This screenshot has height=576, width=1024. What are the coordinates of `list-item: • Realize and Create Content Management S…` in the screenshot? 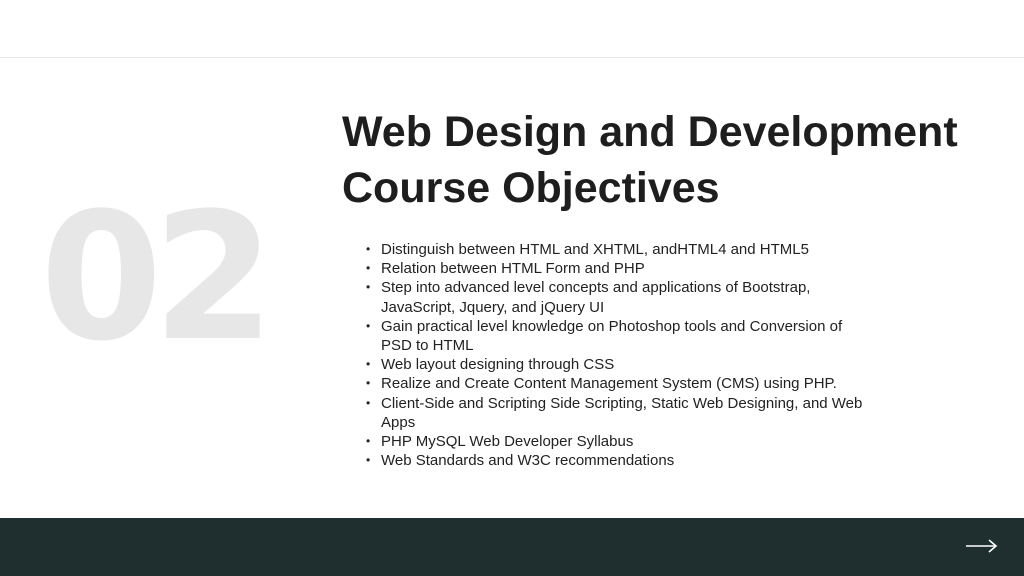 It's located at (617, 383).